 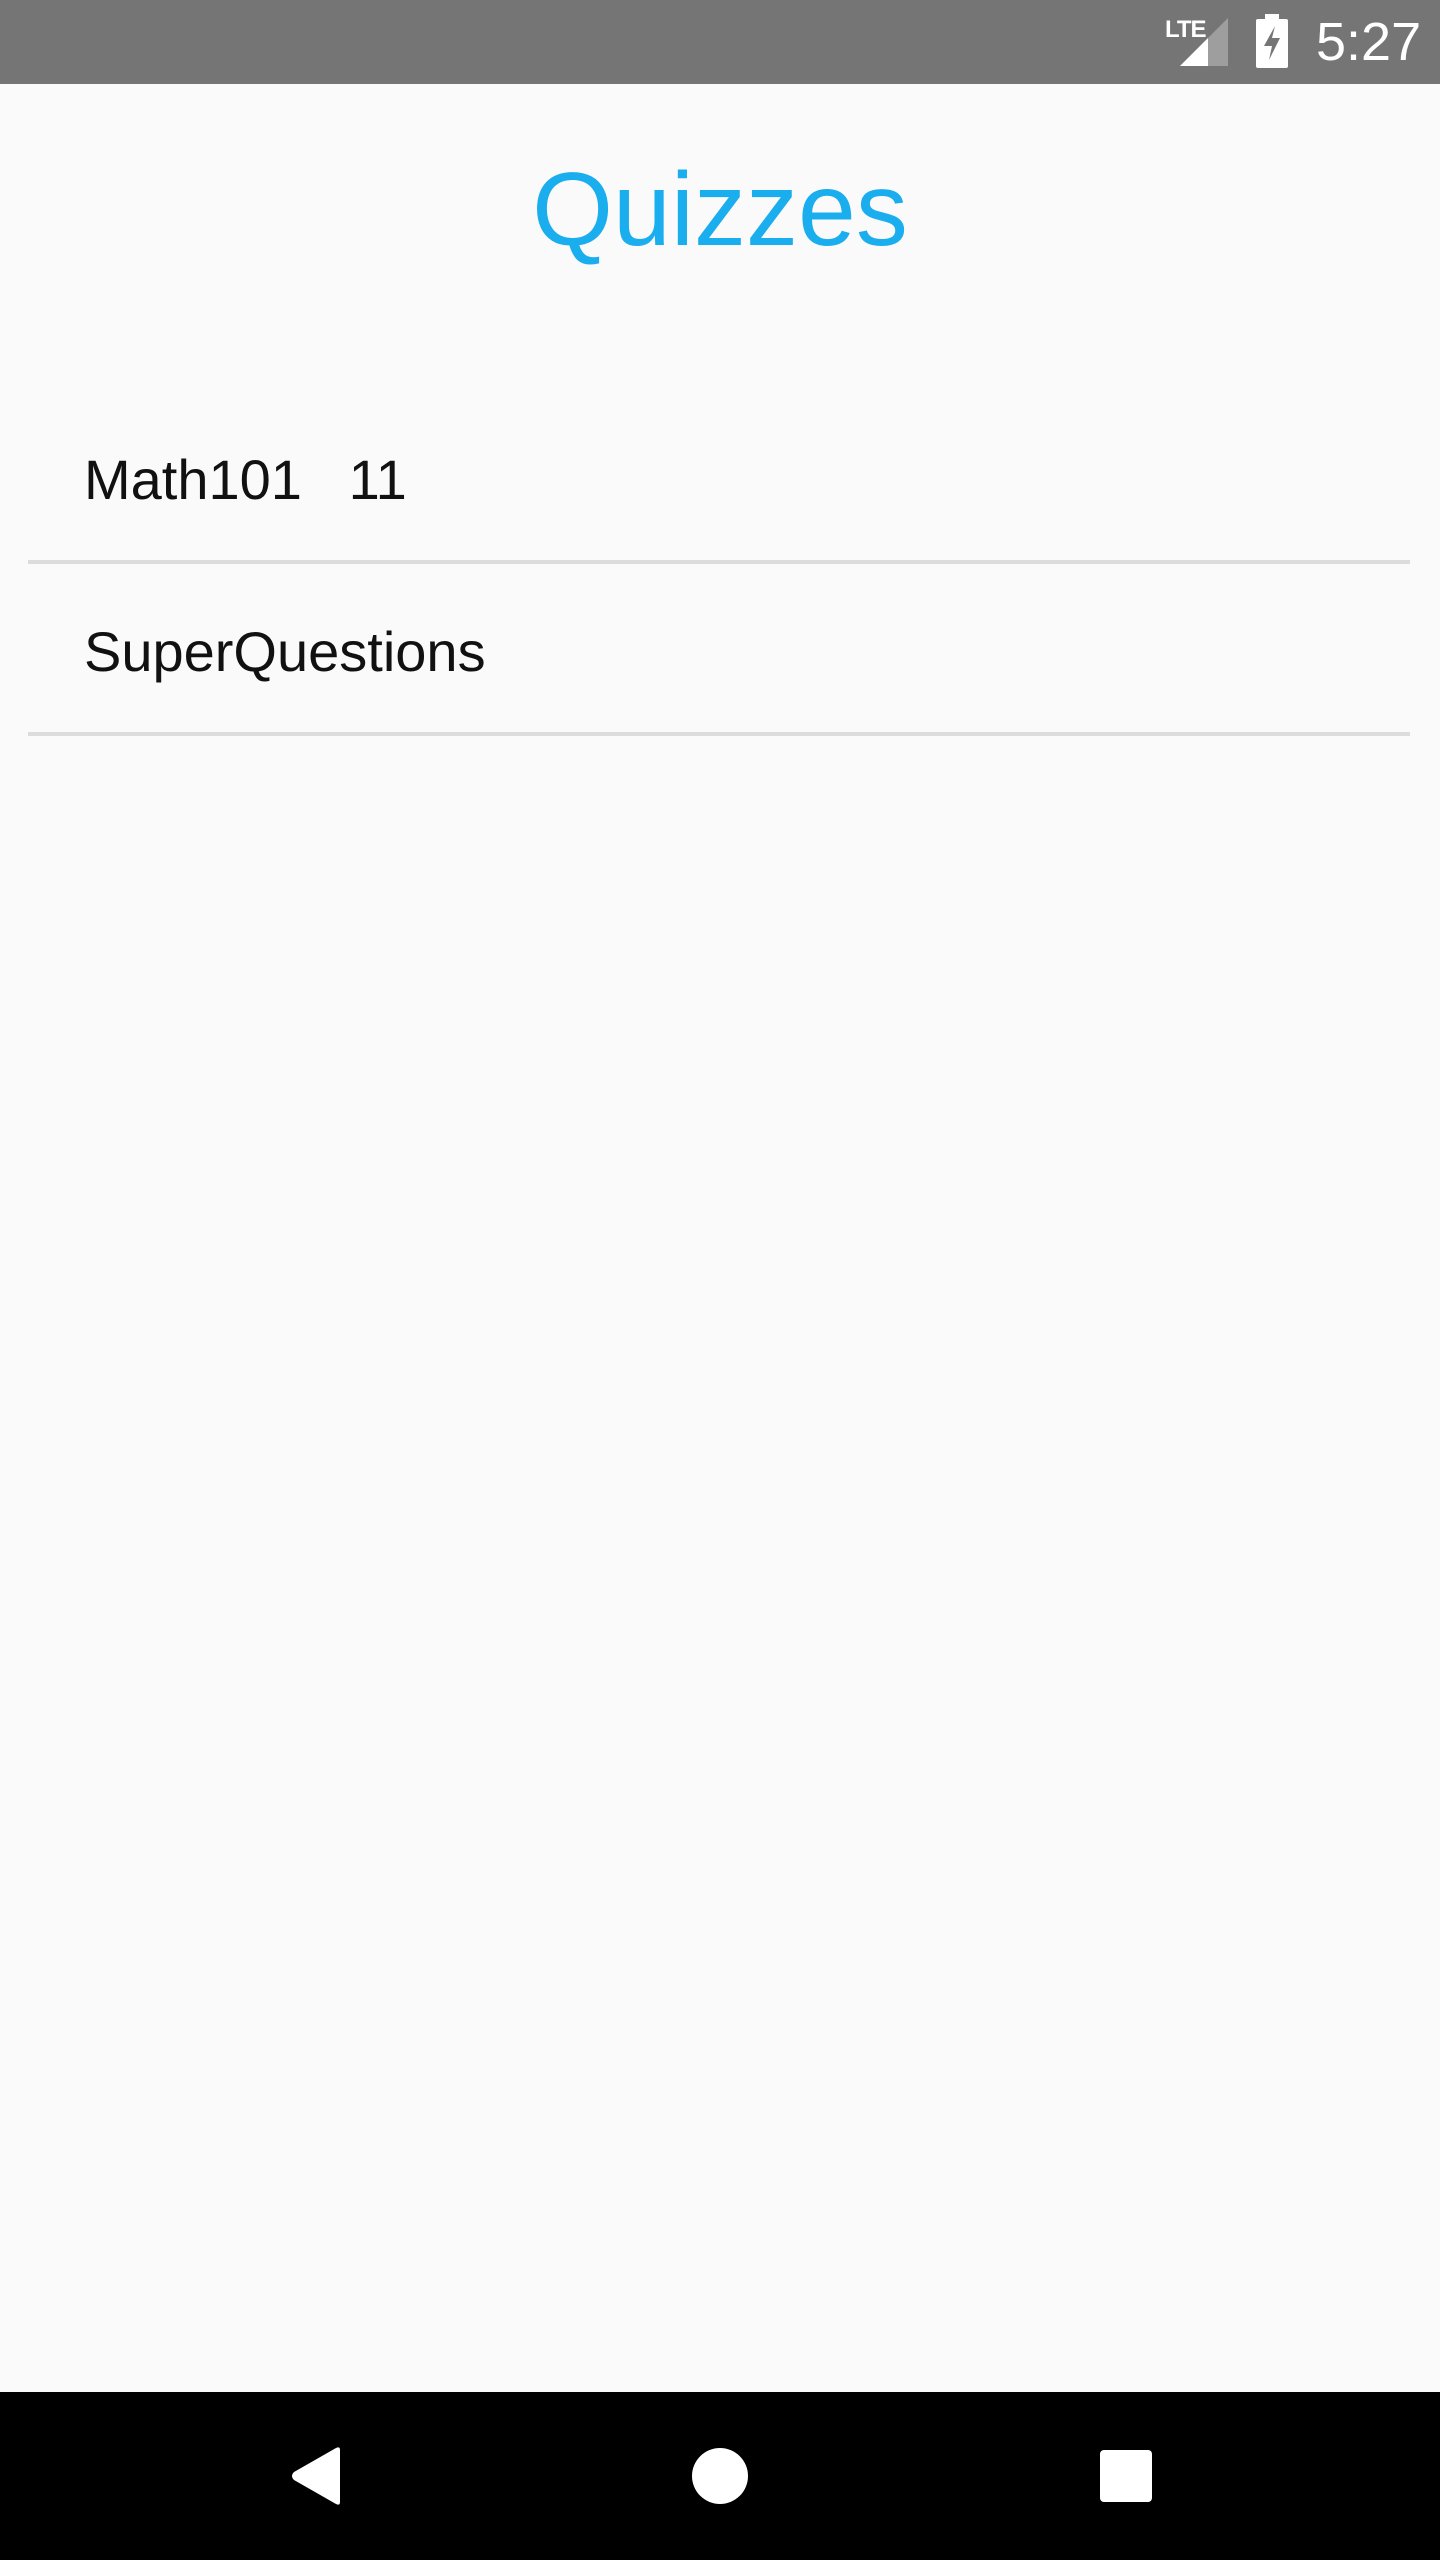 I want to click on navigation-bar, so click(x=720, y=2476).